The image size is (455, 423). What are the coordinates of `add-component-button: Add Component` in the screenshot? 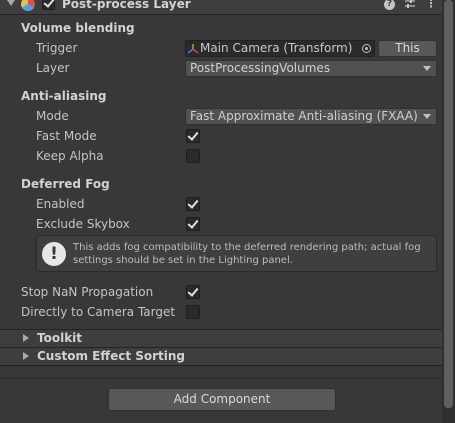 It's located at (222, 399).